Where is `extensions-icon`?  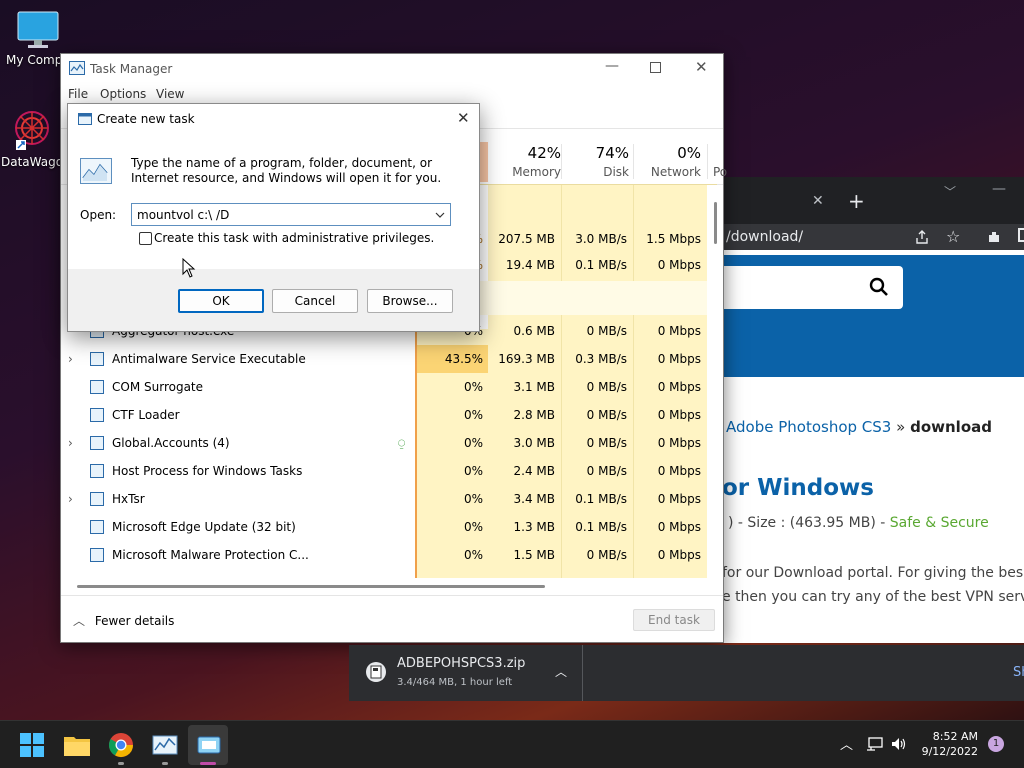
extensions-icon is located at coordinates (994, 237).